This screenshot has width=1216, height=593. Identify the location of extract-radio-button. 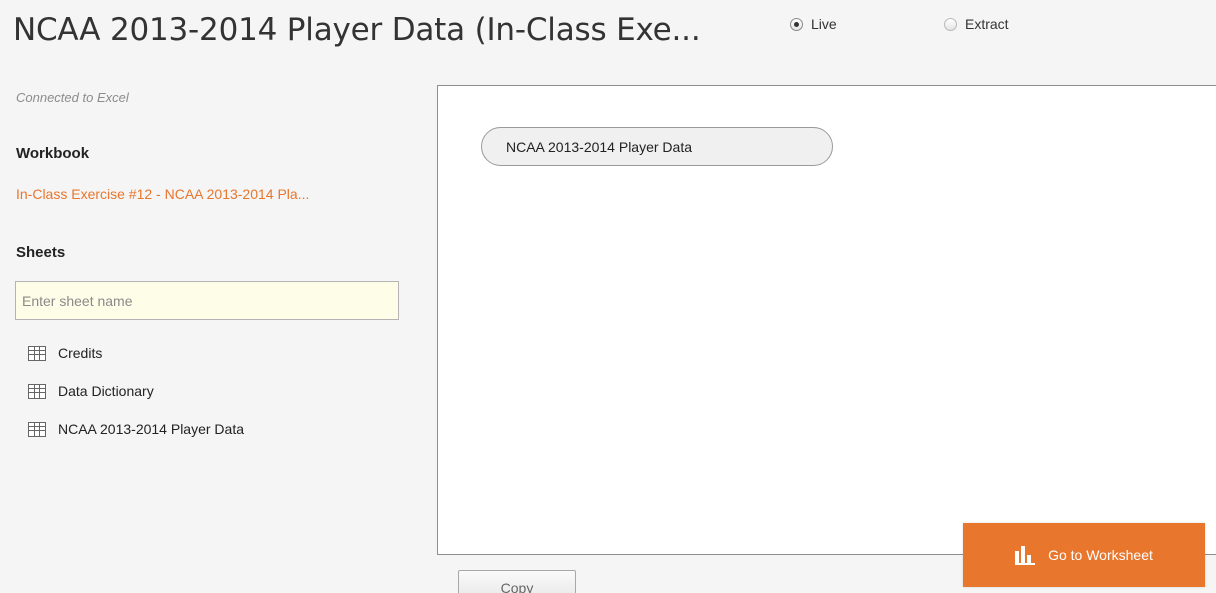
(950, 24).